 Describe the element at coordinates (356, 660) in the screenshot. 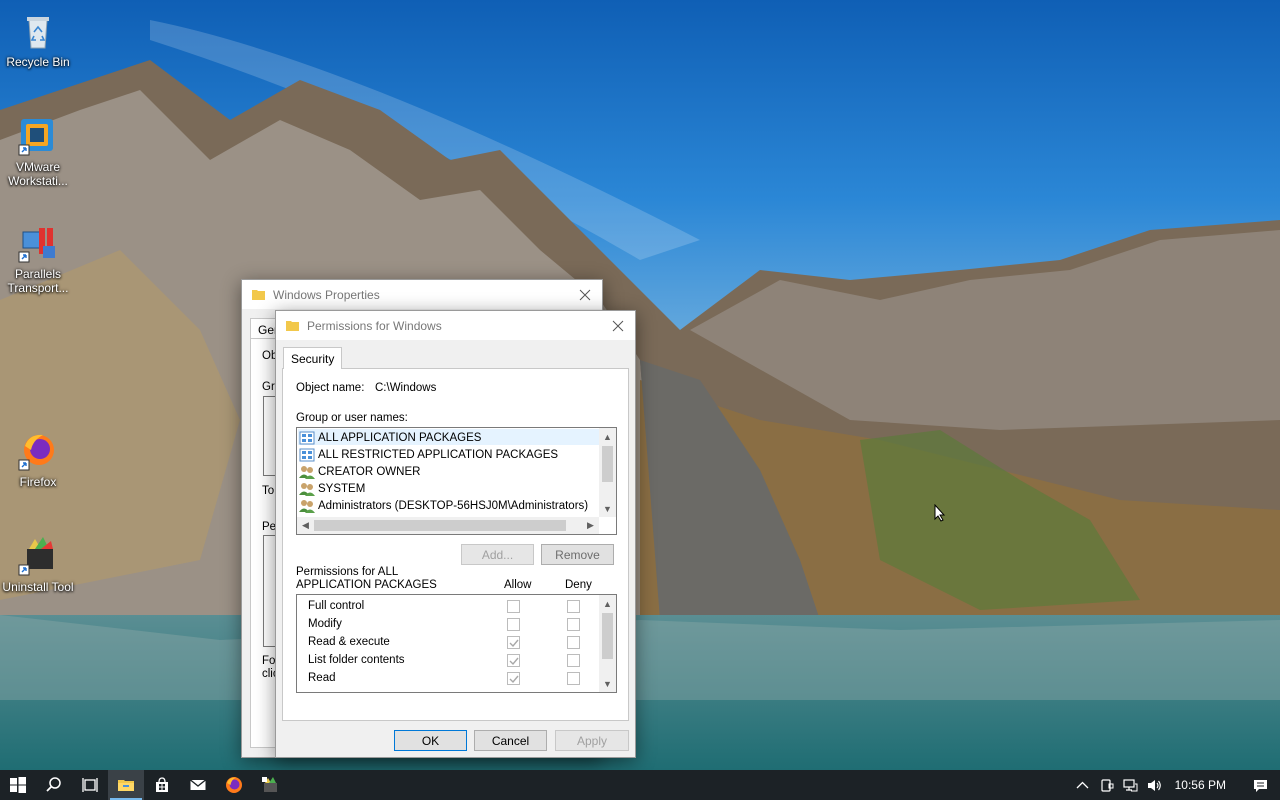

I see `permission-name: List folder contents` at that location.